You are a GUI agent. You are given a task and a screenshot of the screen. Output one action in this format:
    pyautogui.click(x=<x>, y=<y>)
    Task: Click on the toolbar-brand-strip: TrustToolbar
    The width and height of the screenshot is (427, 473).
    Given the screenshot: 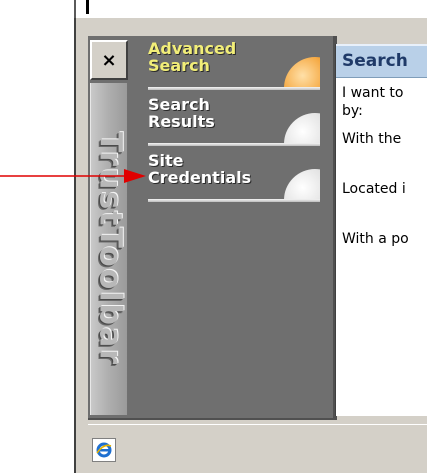 What is the action you would take?
    pyautogui.click(x=109, y=249)
    